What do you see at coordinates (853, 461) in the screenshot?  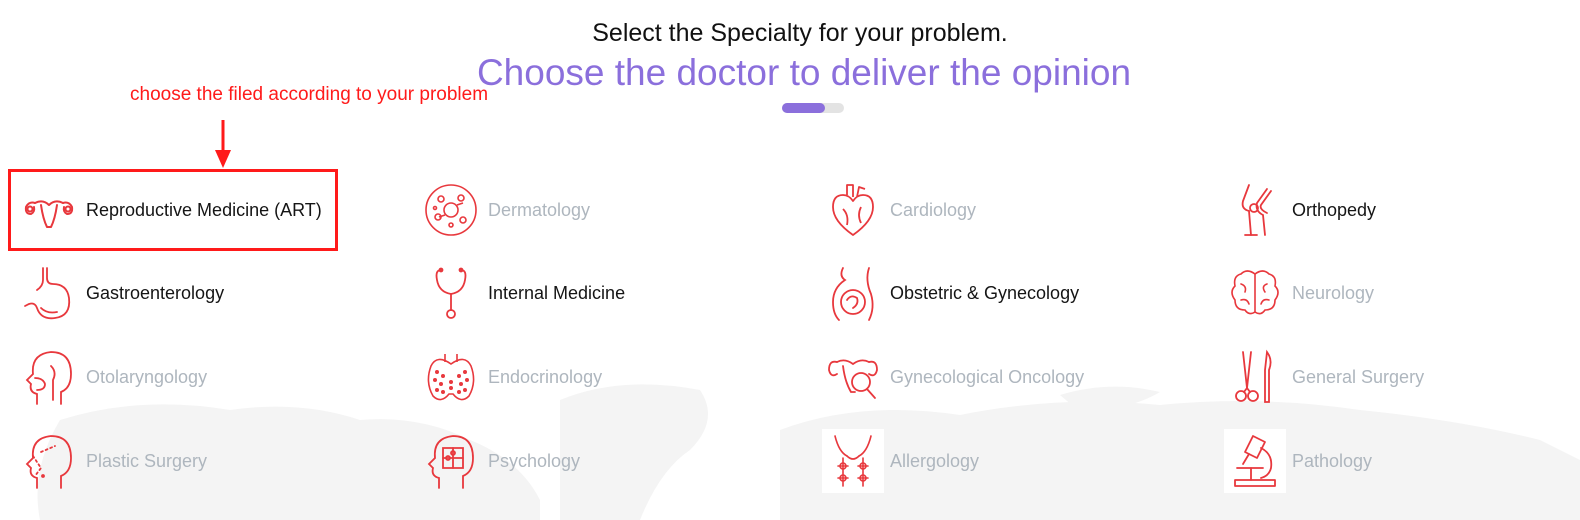 I see `nose-allergy-icon` at bounding box center [853, 461].